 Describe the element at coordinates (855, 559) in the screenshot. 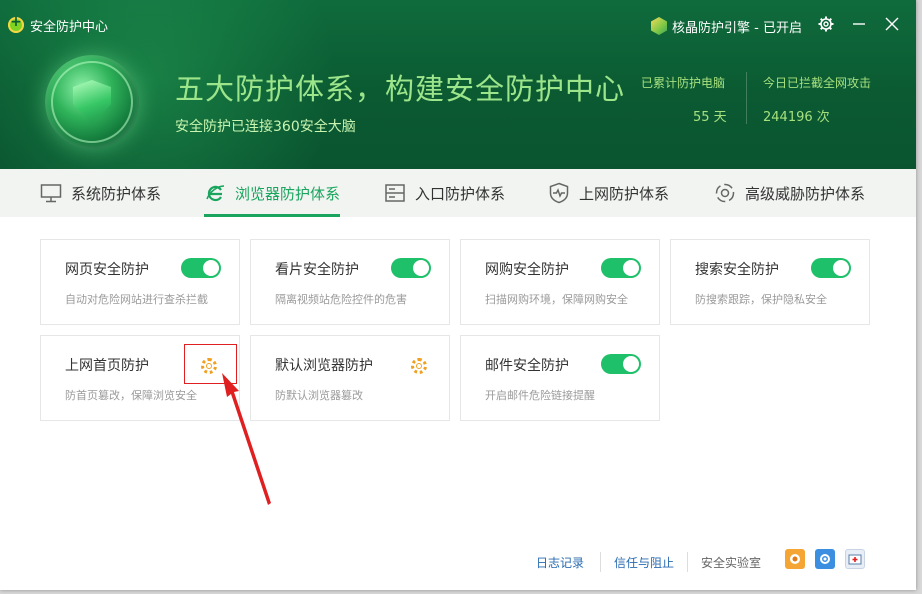

I see `lab-firstaid-icon` at that location.